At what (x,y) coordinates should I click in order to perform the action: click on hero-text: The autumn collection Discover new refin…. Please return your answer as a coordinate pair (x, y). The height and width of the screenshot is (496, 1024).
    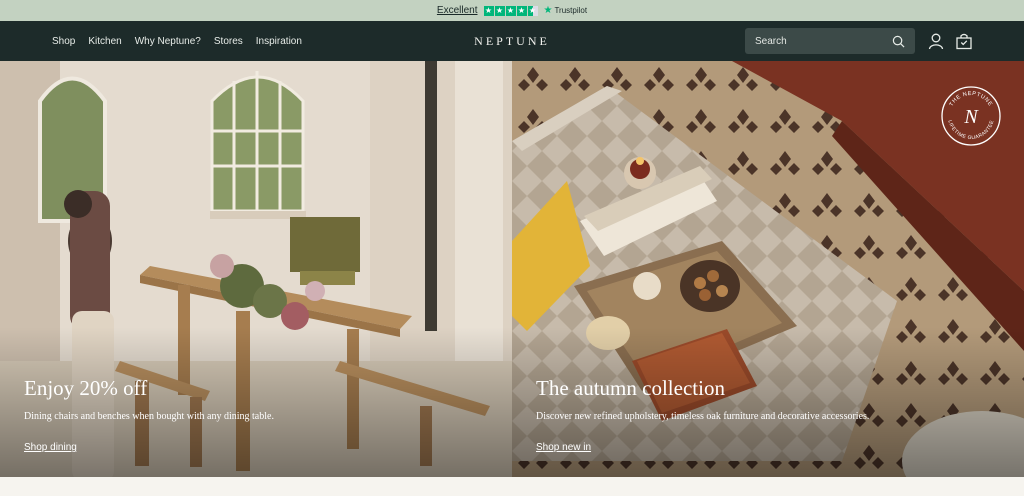
    Looking at the image, I should click on (702, 415).